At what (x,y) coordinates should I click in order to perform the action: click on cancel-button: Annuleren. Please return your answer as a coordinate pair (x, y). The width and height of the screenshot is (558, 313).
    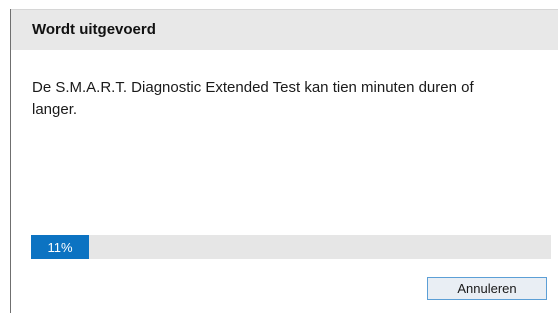
    Looking at the image, I should click on (487, 288).